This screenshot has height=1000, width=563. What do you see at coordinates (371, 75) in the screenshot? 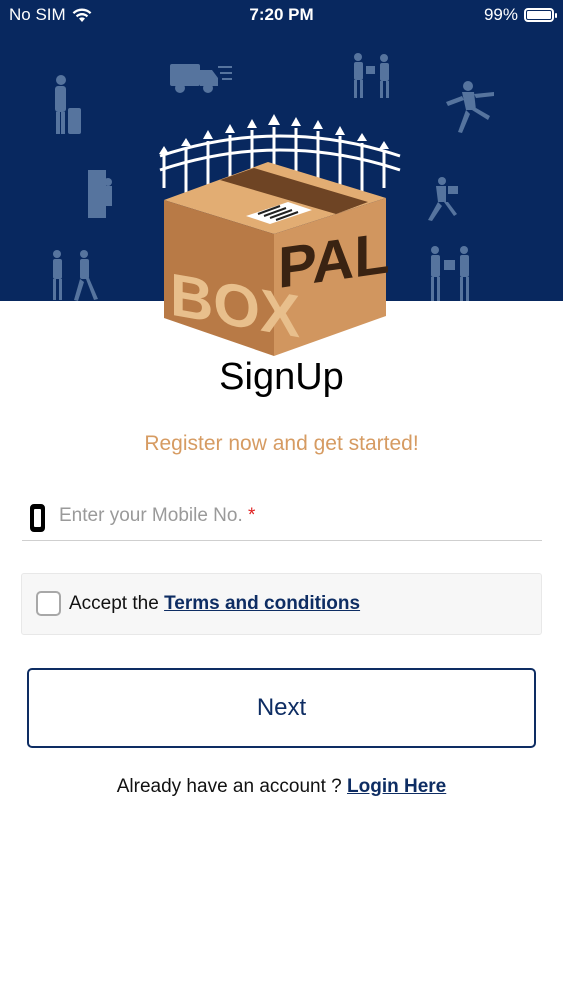
I see `two-people-handoff-icon` at bounding box center [371, 75].